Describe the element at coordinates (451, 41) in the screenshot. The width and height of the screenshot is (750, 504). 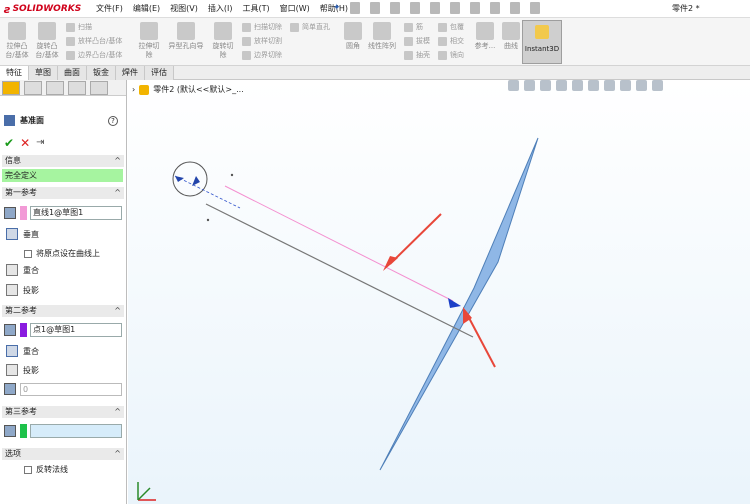
I see `intersect-button: 相交` at that location.